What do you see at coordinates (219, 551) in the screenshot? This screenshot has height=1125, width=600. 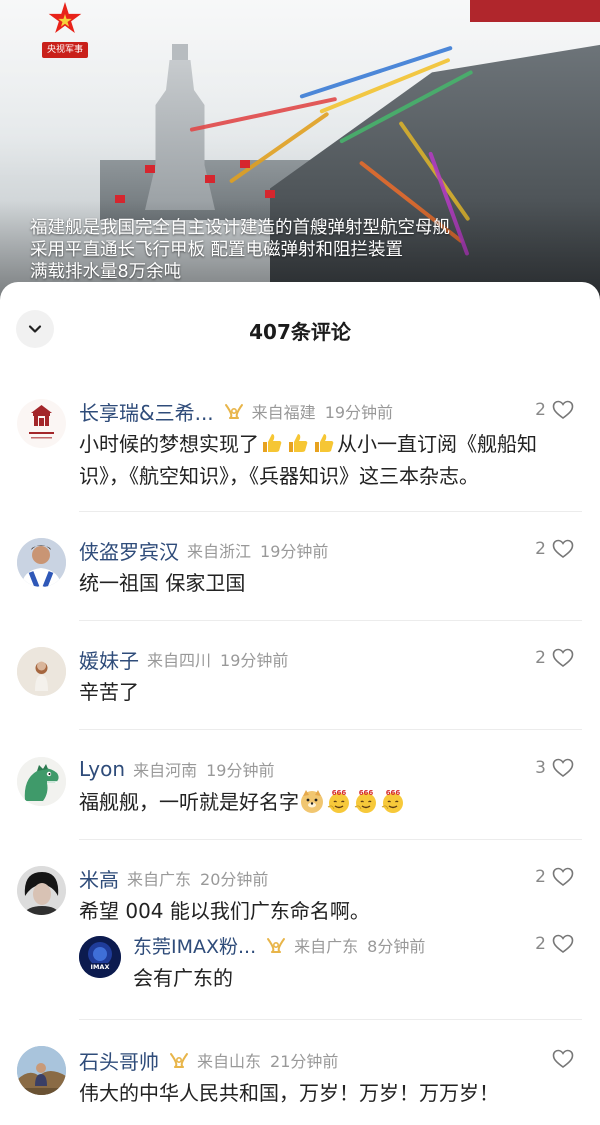 I see `location: 来自浙江` at bounding box center [219, 551].